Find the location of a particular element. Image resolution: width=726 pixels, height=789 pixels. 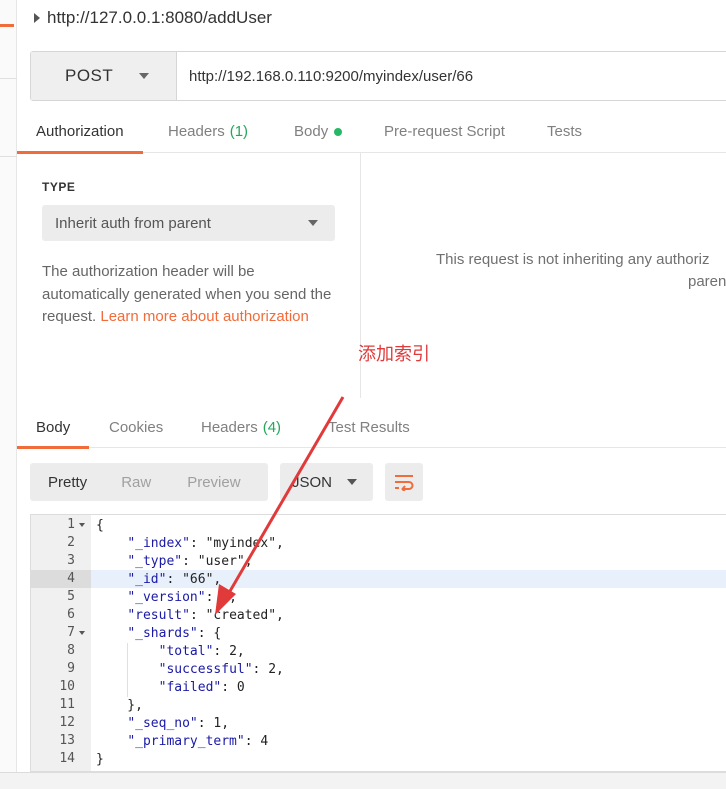

code-line: 4 "_id": "66", is located at coordinates (378, 579).